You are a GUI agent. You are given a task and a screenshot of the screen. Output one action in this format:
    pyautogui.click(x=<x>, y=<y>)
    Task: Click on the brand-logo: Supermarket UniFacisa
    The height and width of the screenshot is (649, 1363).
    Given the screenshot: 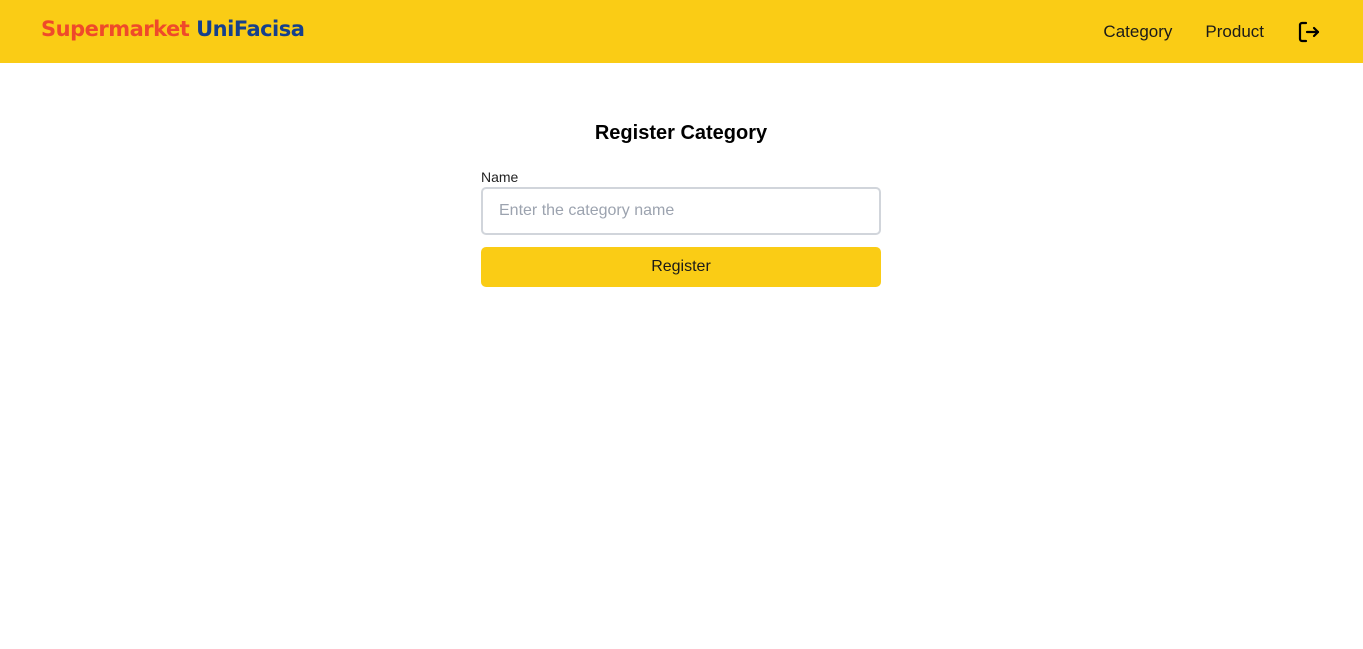 What is the action you would take?
    pyautogui.click(x=173, y=29)
    